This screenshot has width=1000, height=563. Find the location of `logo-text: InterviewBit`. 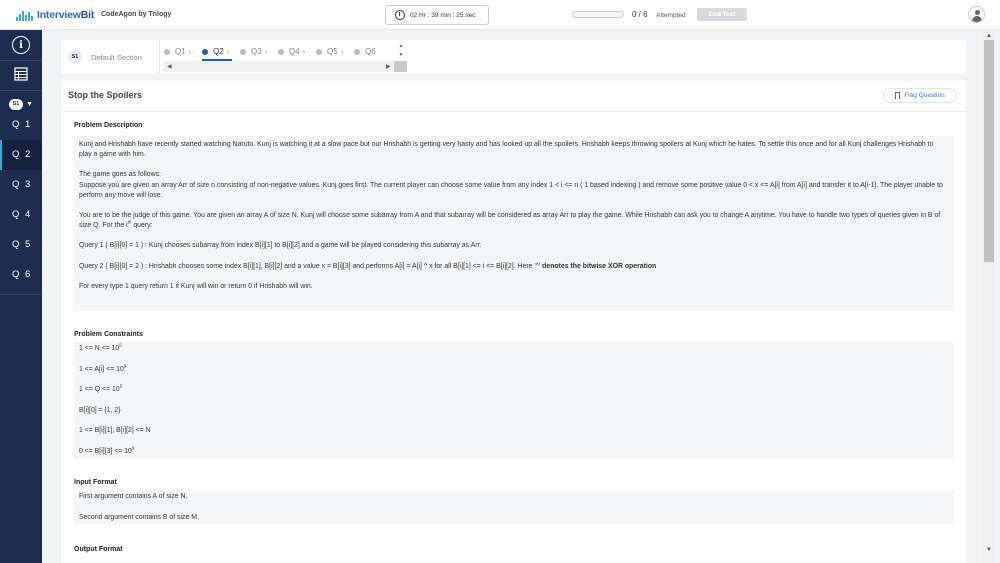

logo-text: InterviewBit is located at coordinates (66, 15).